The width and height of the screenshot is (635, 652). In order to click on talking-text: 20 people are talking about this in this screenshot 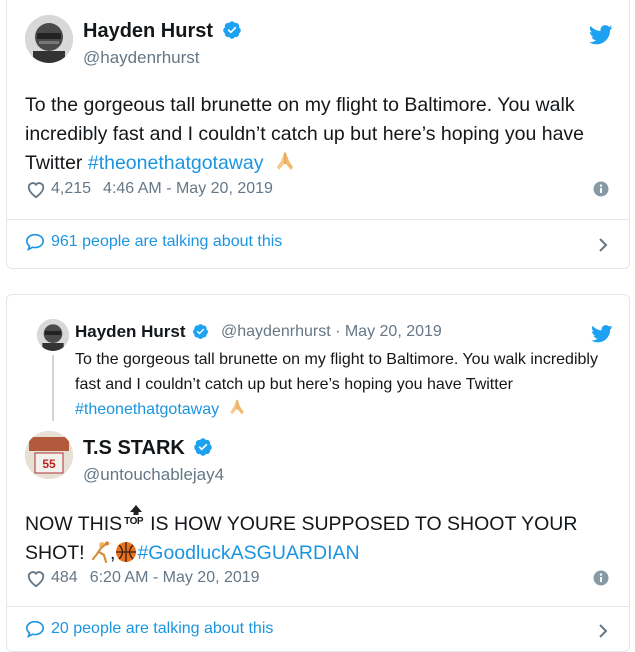, I will do `click(162, 628)`.